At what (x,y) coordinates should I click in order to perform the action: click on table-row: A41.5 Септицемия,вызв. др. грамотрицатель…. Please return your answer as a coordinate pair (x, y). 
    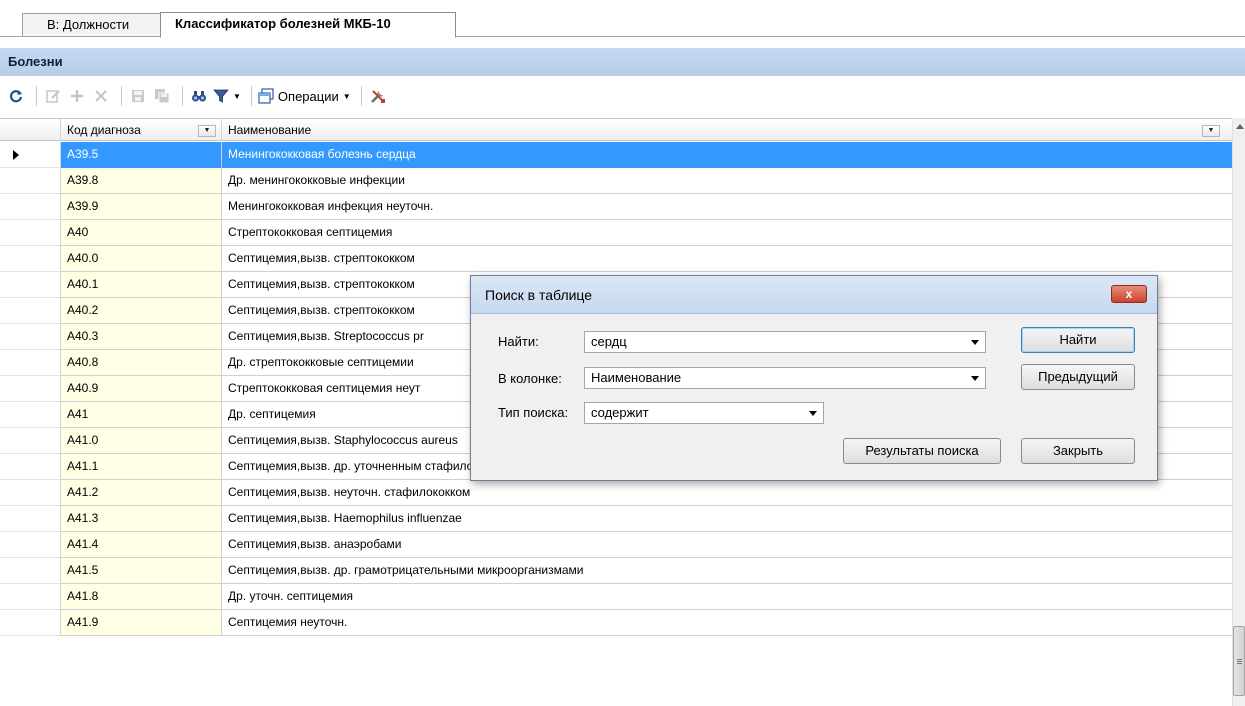
    Looking at the image, I should click on (616, 571).